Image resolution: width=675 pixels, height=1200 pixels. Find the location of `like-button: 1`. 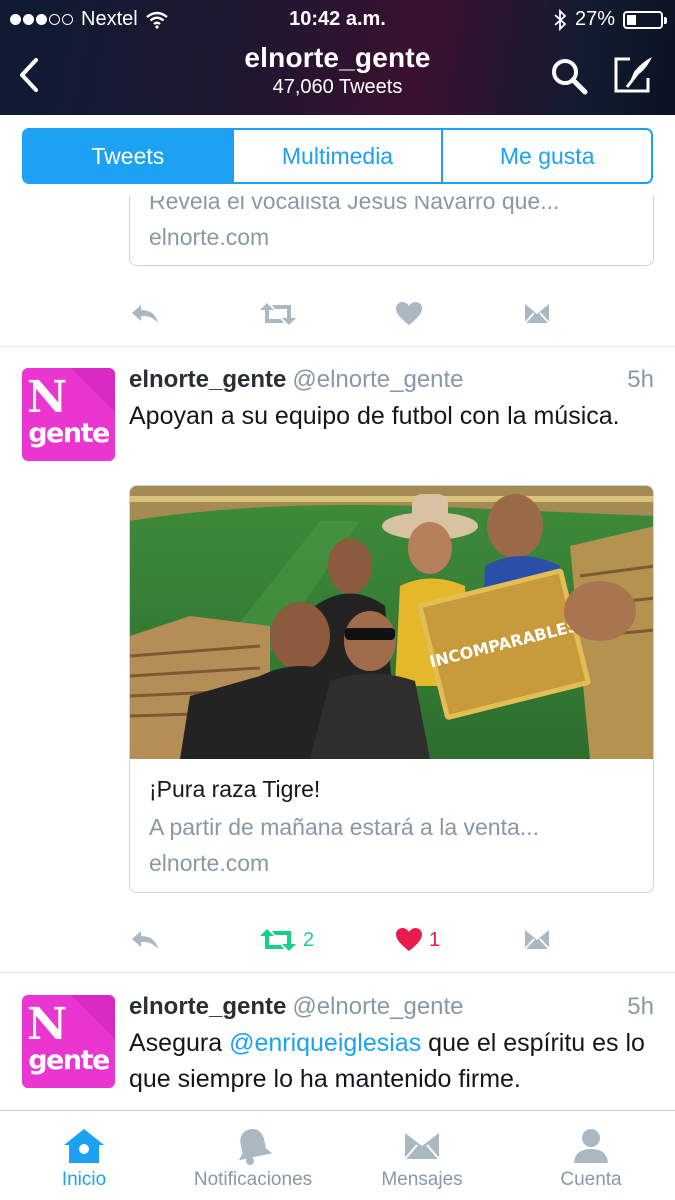

like-button: 1 is located at coordinates (417, 940).